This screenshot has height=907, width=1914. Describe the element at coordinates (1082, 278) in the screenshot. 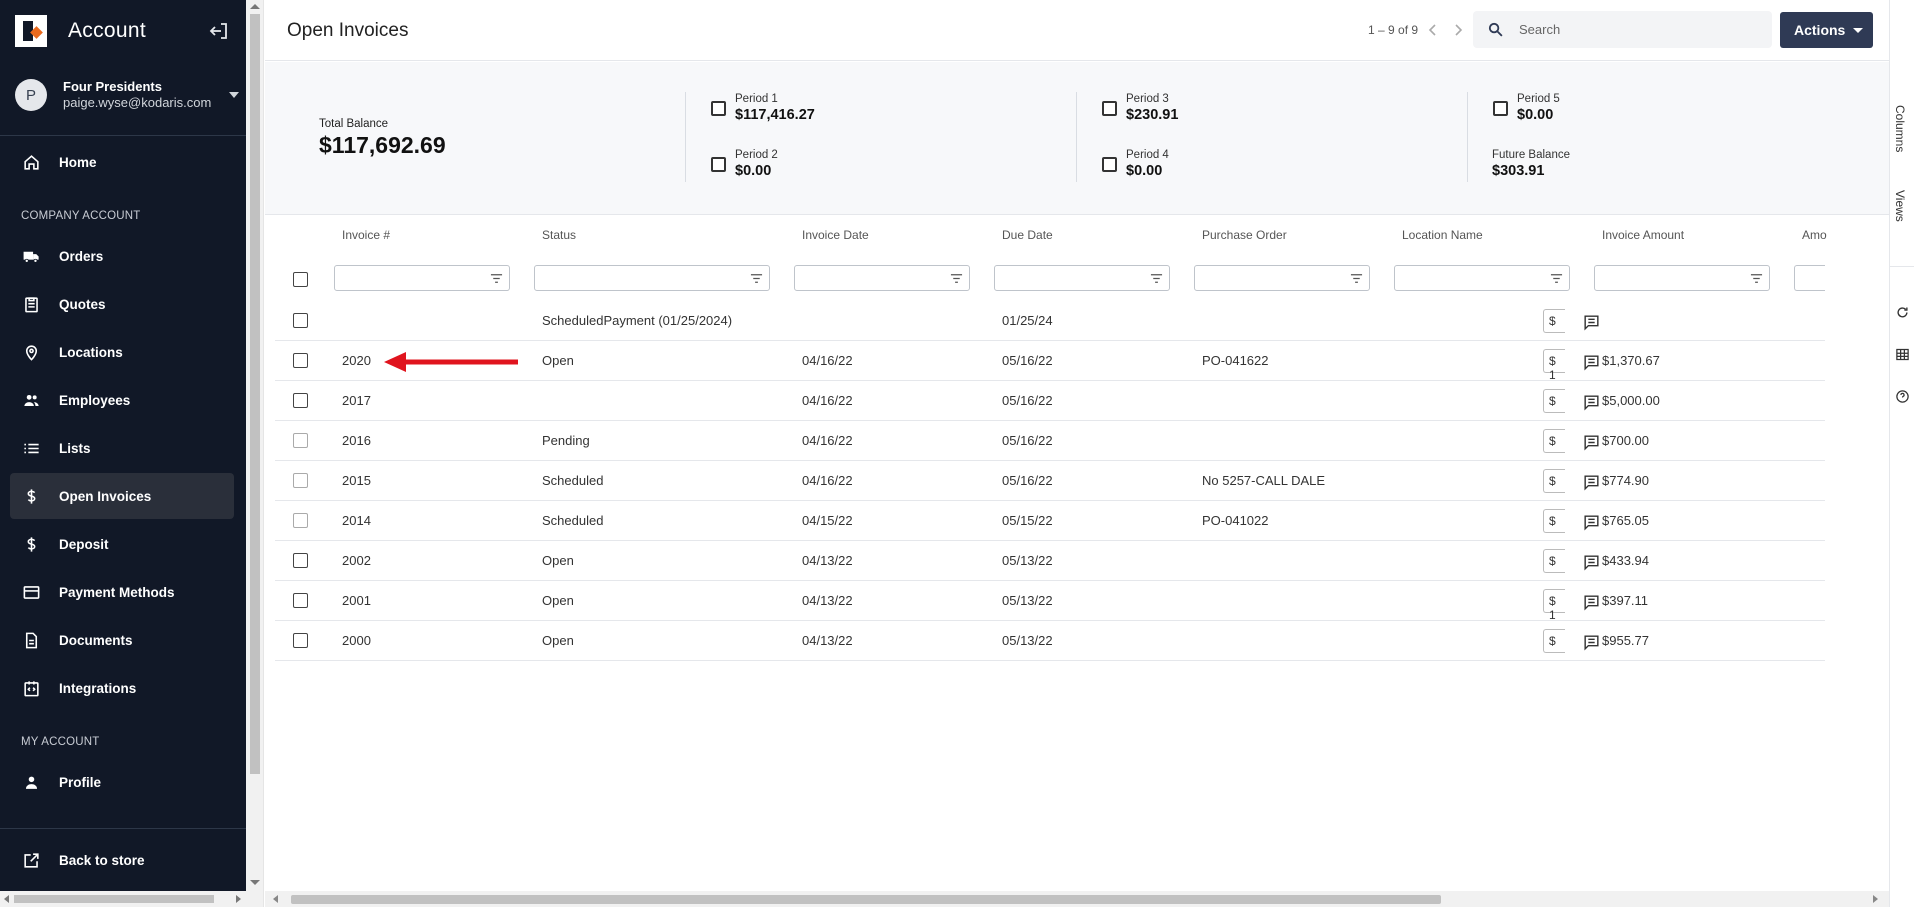

I see `filter-due-date` at that location.